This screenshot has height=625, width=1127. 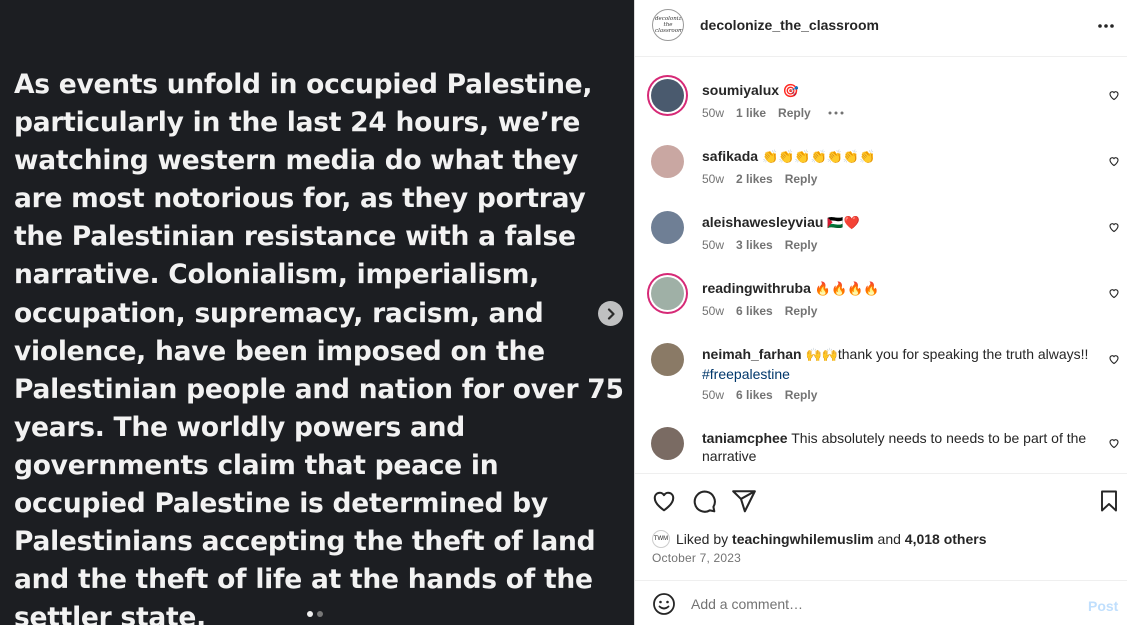 I want to click on liker-username: teachingwhilemuslim, so click(x=803, y=539).